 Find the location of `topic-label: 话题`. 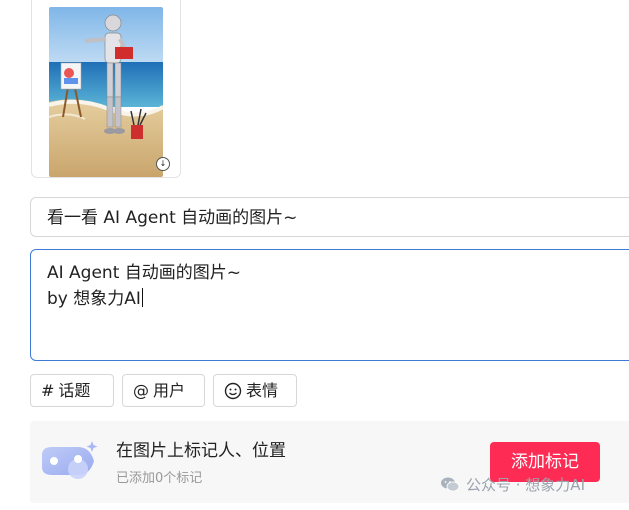

topic-label: 话题 is located at coordinates (74, 390).